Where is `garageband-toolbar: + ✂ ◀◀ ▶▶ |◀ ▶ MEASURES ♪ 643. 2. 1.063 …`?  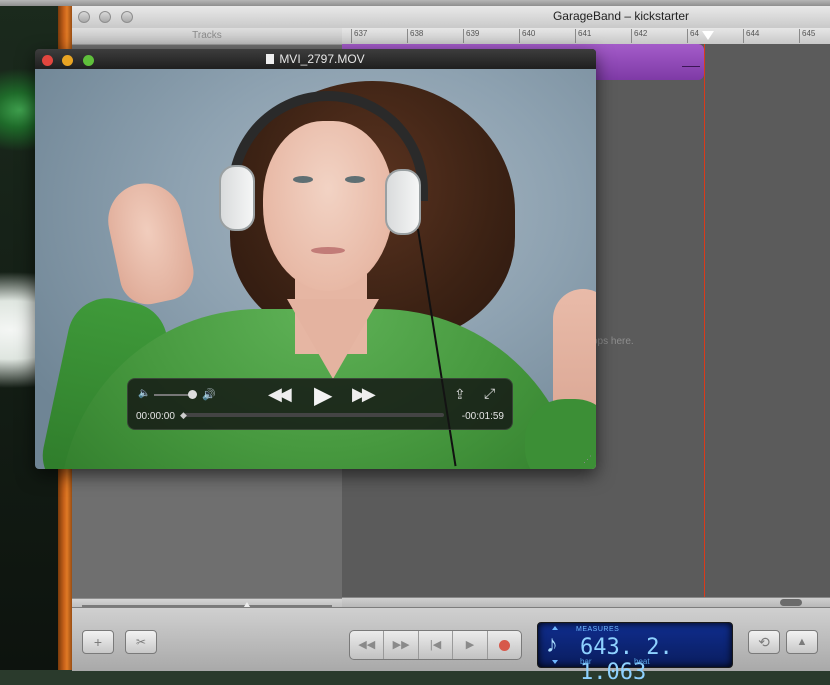 garageband-toolbar: + ✂ ◀◀ ▶▶ |◀ ▶ MEASURES ♪ 643. 2. 1.063 … is located at coordinates (451, 646).